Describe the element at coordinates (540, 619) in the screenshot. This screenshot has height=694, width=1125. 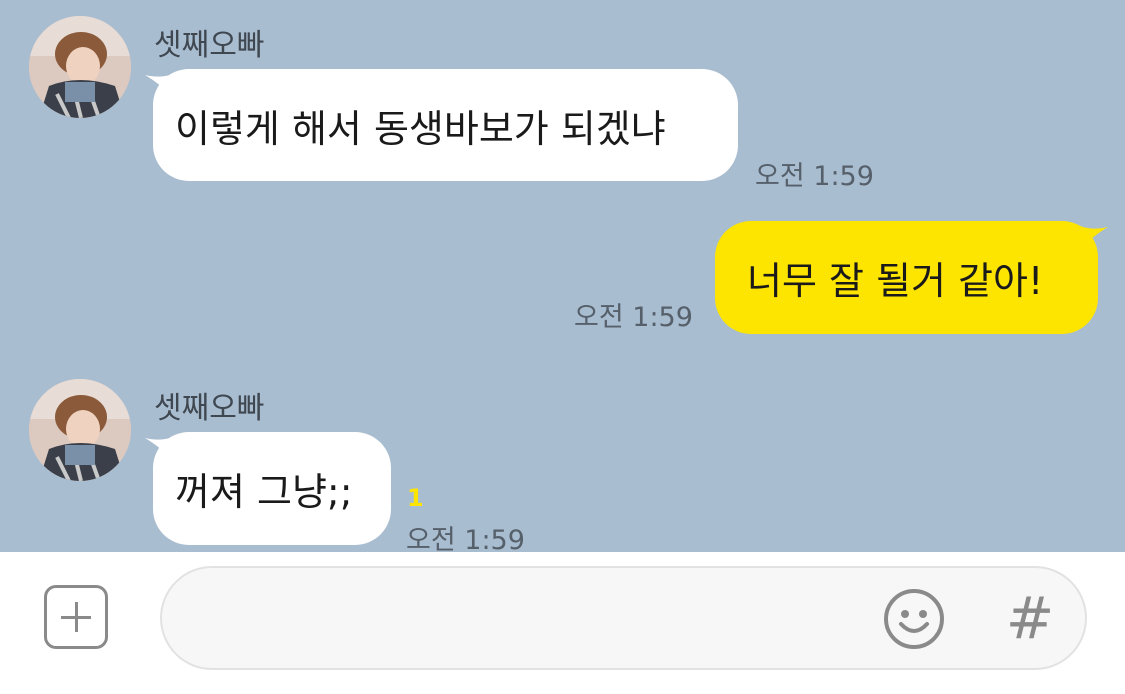
I see `message-input` at that location.